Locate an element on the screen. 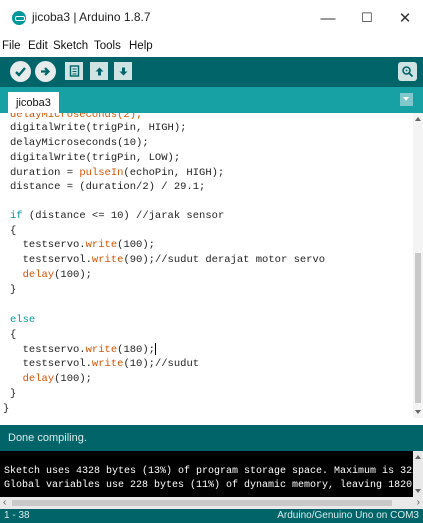 The image size is (423, 523). serial-monitor-button is located at coordinates (407, 71).